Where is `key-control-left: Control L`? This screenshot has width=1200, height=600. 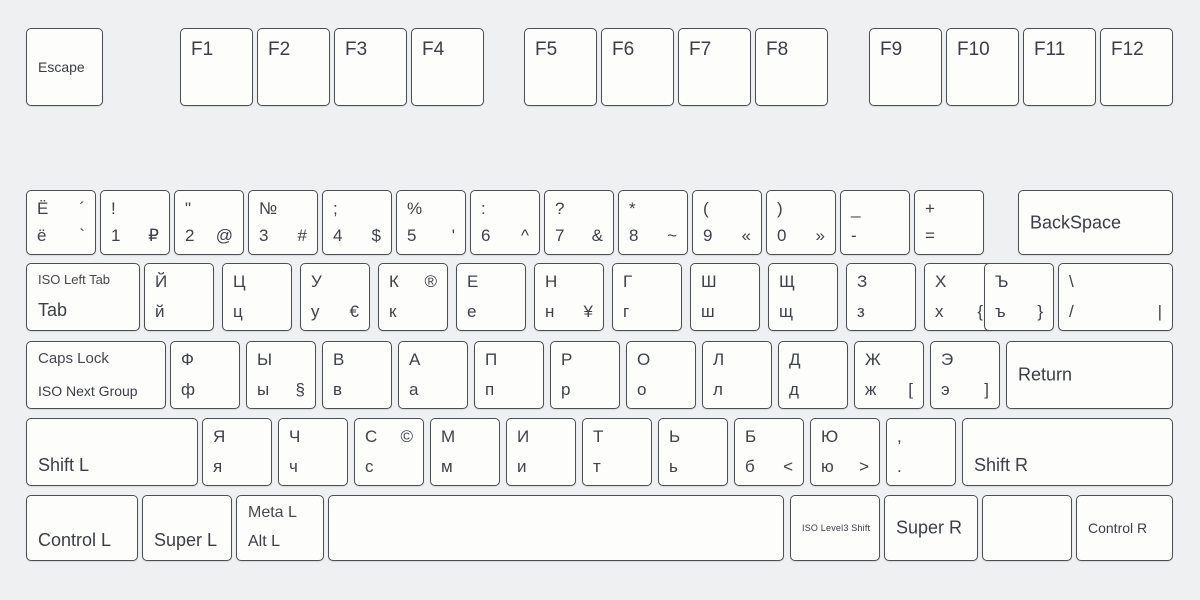
key-control-left: Control L is located at coordinates (82, 528).